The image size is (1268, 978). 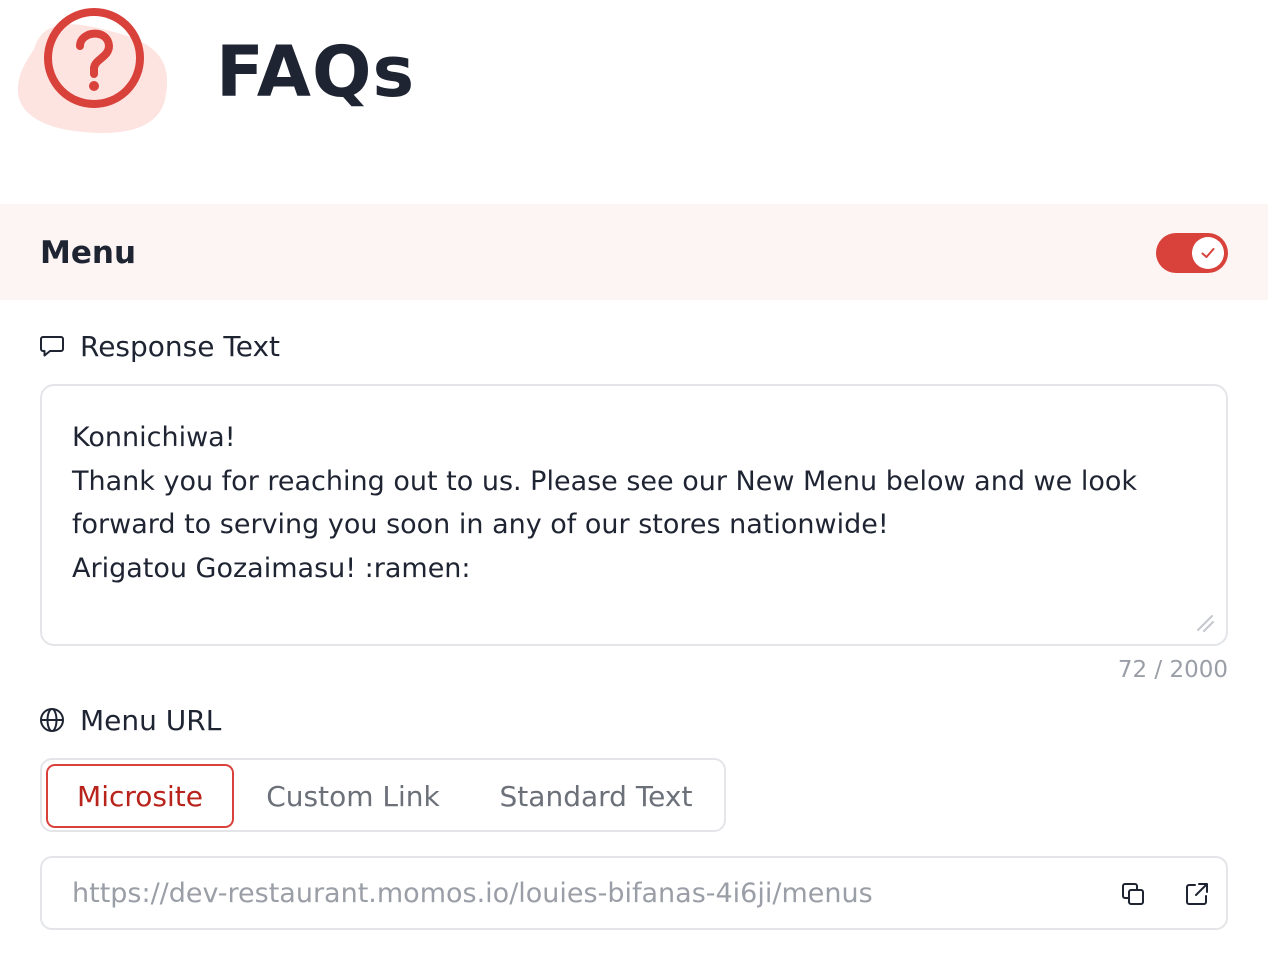 What do you see at coordinates (94, 71) in the screenshot?
I see `question-circle-icon` at bounding box center [94, 71].